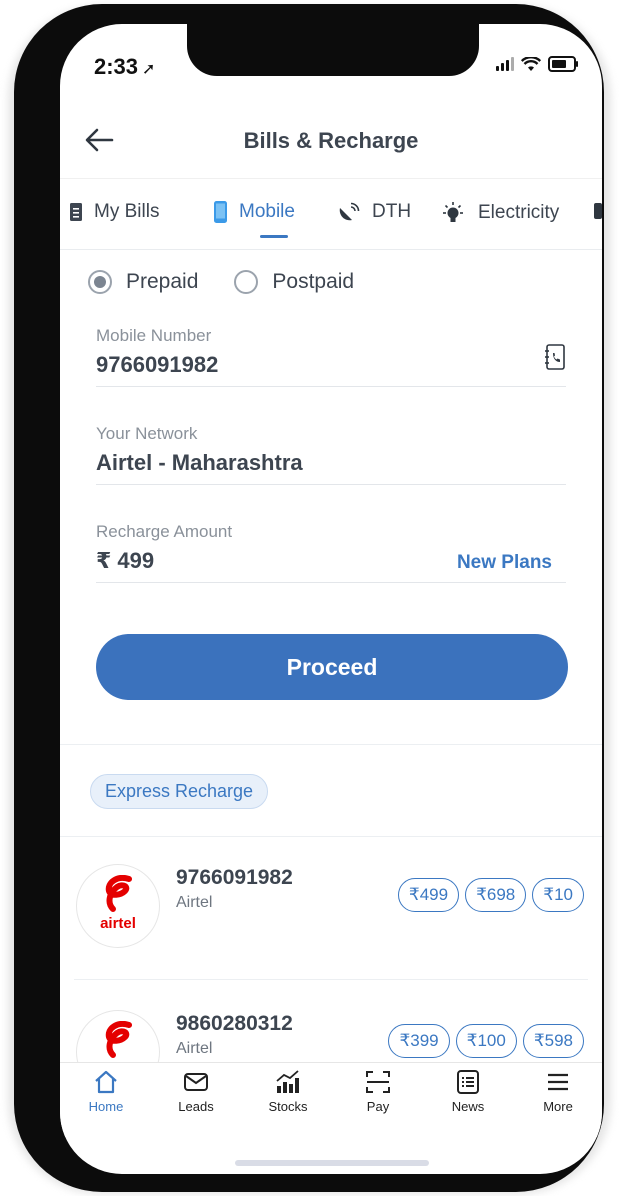 Image resolution: width=619 pixels, height=1196 pixels. What do you see at coordinates (374, 212) in the screenshot?
I see `tab-dth: DTH` at bounding box center [374, 212].